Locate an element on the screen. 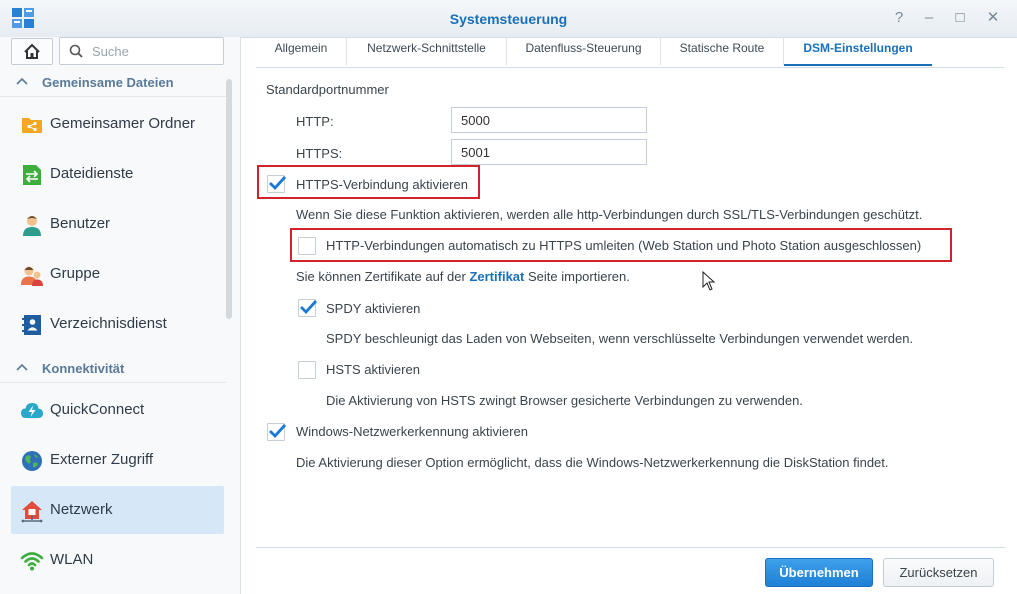  home-button is located at coordinates (32, 51).